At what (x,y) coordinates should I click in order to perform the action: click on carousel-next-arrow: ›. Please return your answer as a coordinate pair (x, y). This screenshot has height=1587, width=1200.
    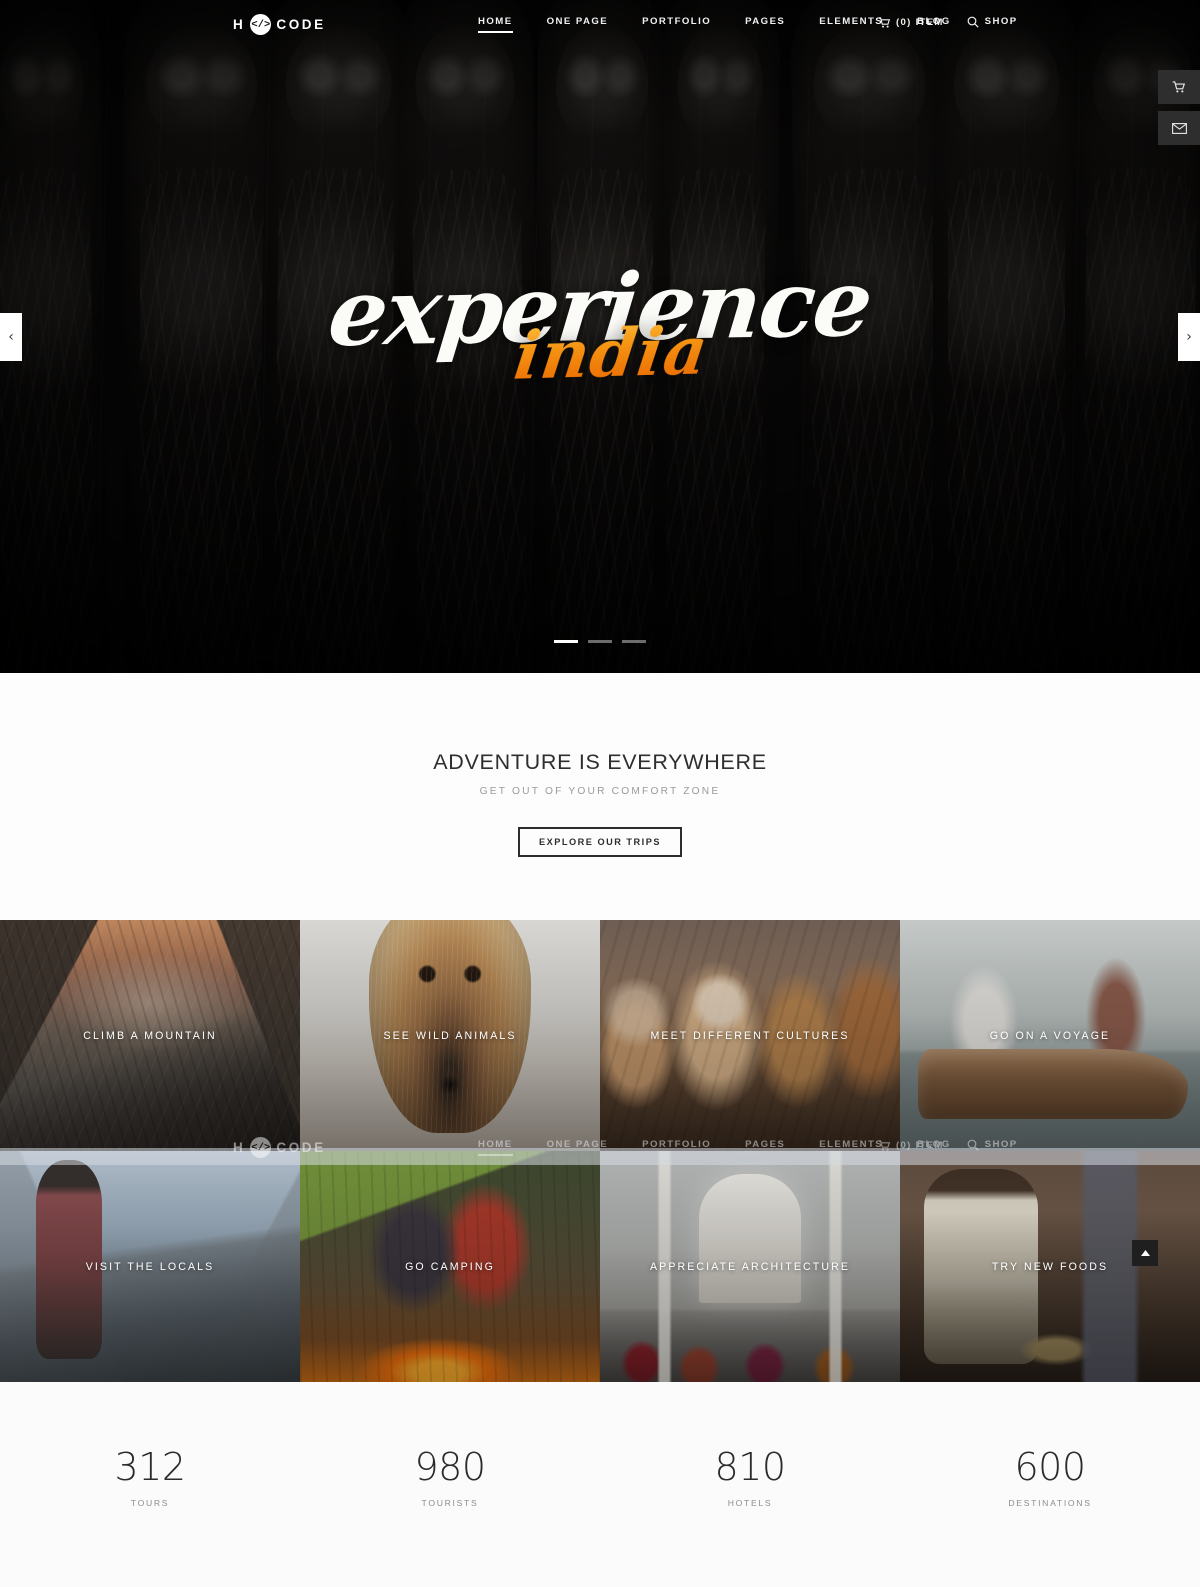
    Looking at the image, I should click on (1189, 337).